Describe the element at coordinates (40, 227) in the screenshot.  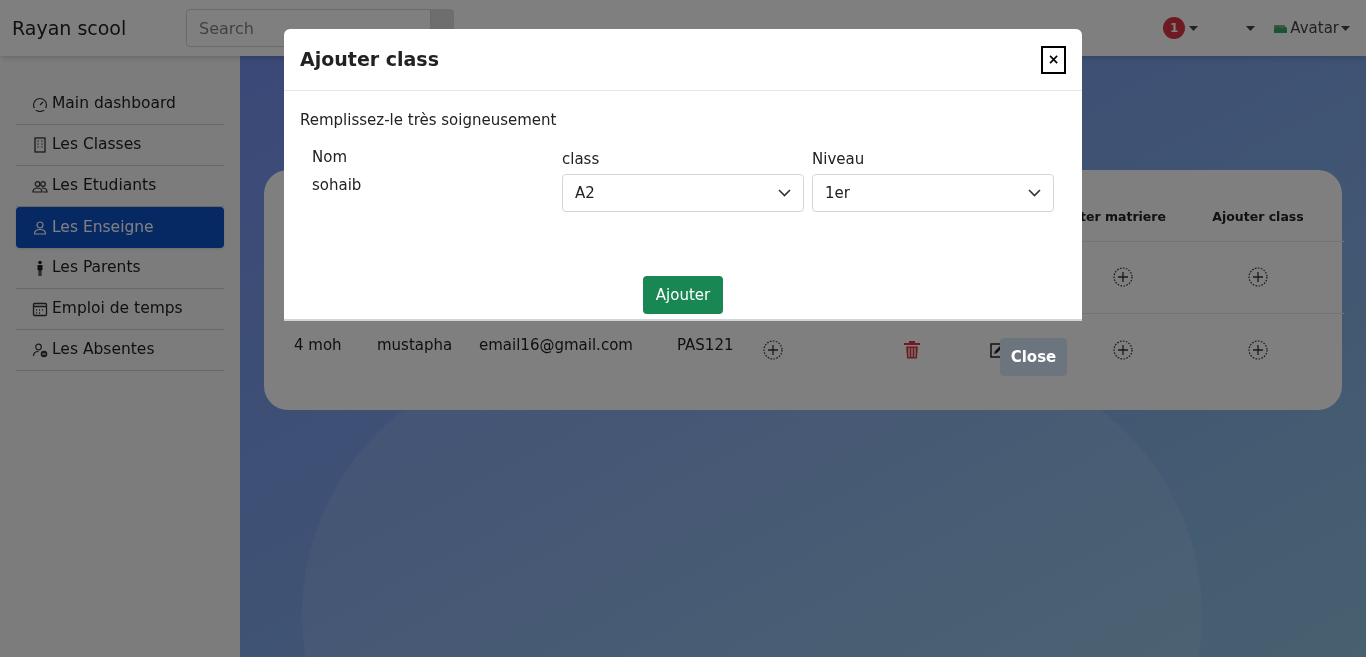
I see `person-icon` at that location.